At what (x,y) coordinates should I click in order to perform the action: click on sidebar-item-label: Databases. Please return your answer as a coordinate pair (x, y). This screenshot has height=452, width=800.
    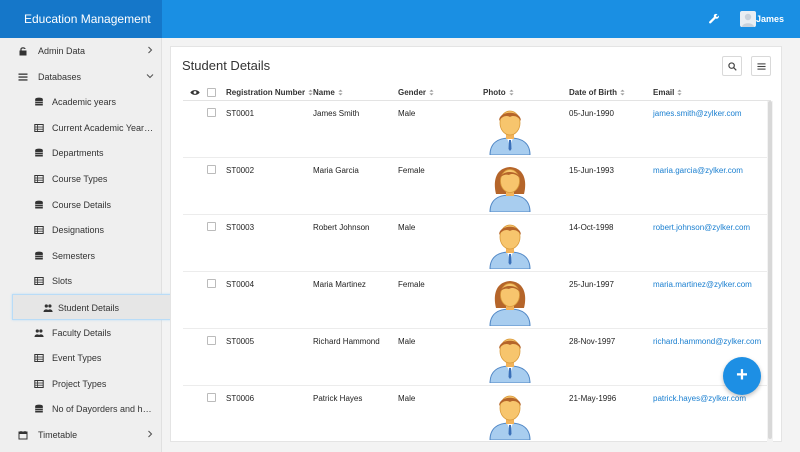
    Looking at the image, I should click on (60, 76).